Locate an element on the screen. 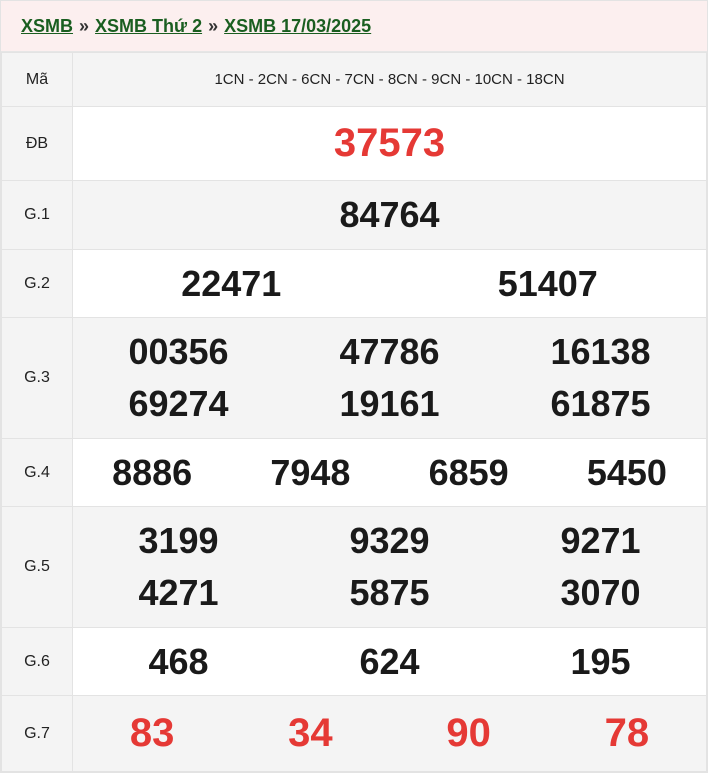 This screenshot has width=710, height=775. prize-g3-1: 00356 is located at coordinates (178, 351).